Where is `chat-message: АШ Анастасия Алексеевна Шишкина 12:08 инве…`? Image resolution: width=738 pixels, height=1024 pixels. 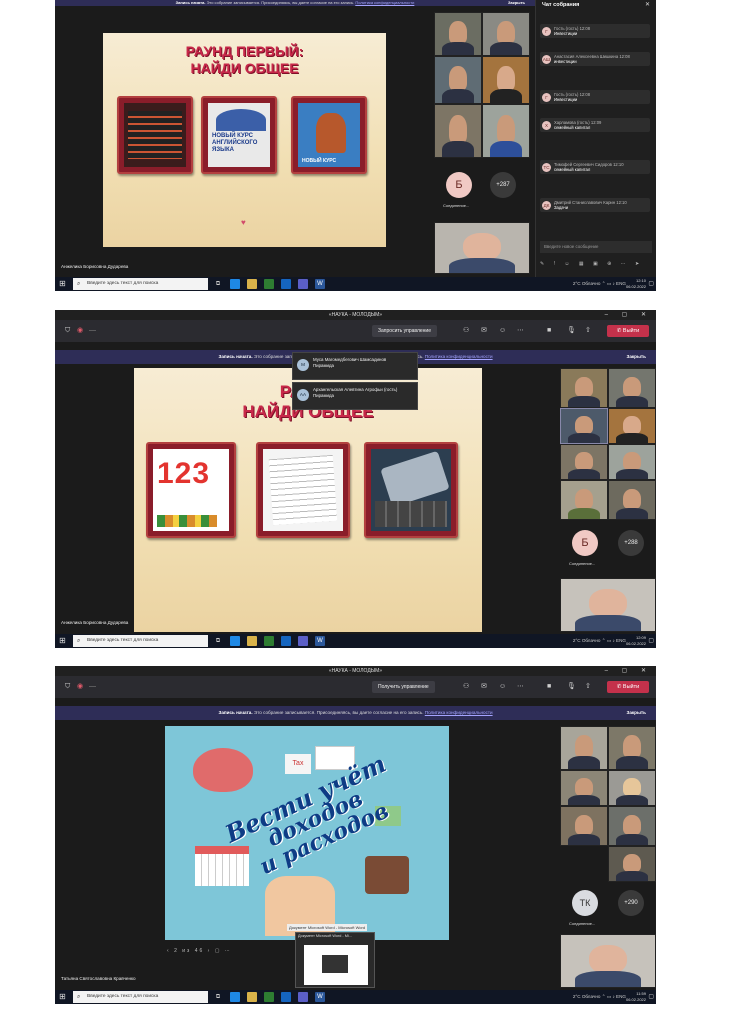 chat-message: АШ Анастасия Алексеевна Шишкина 12:08 инве… is located at coordinates (595, 59).